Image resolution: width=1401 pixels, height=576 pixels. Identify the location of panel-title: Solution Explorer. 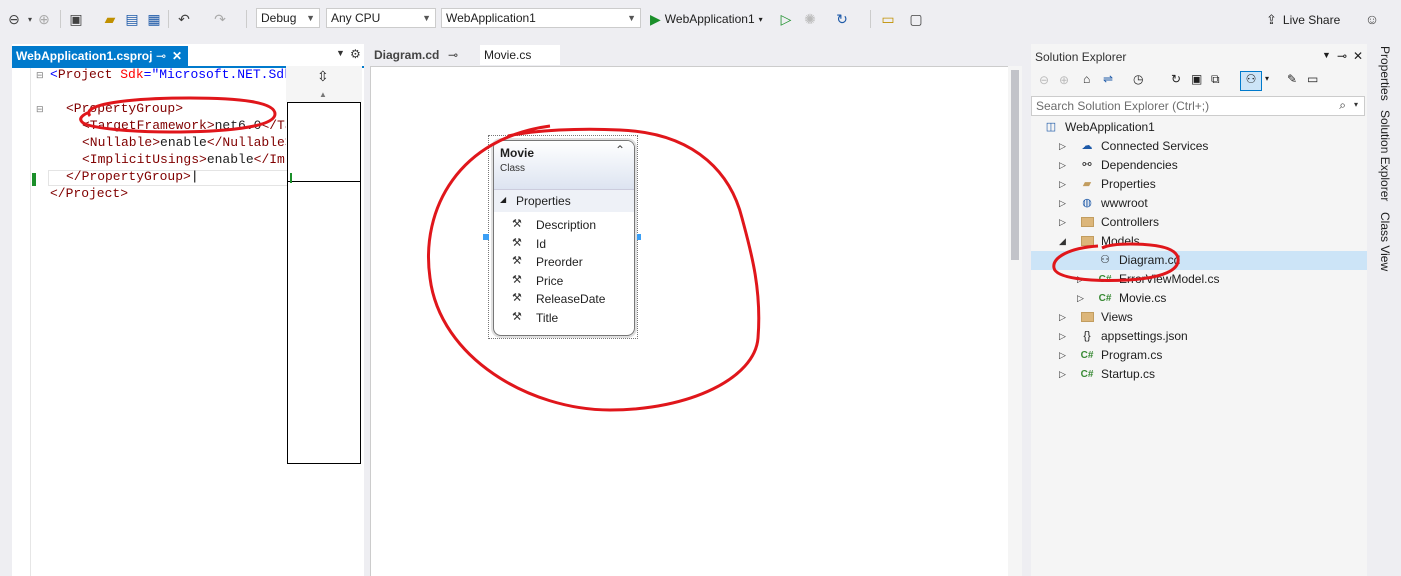
(1081, 57).